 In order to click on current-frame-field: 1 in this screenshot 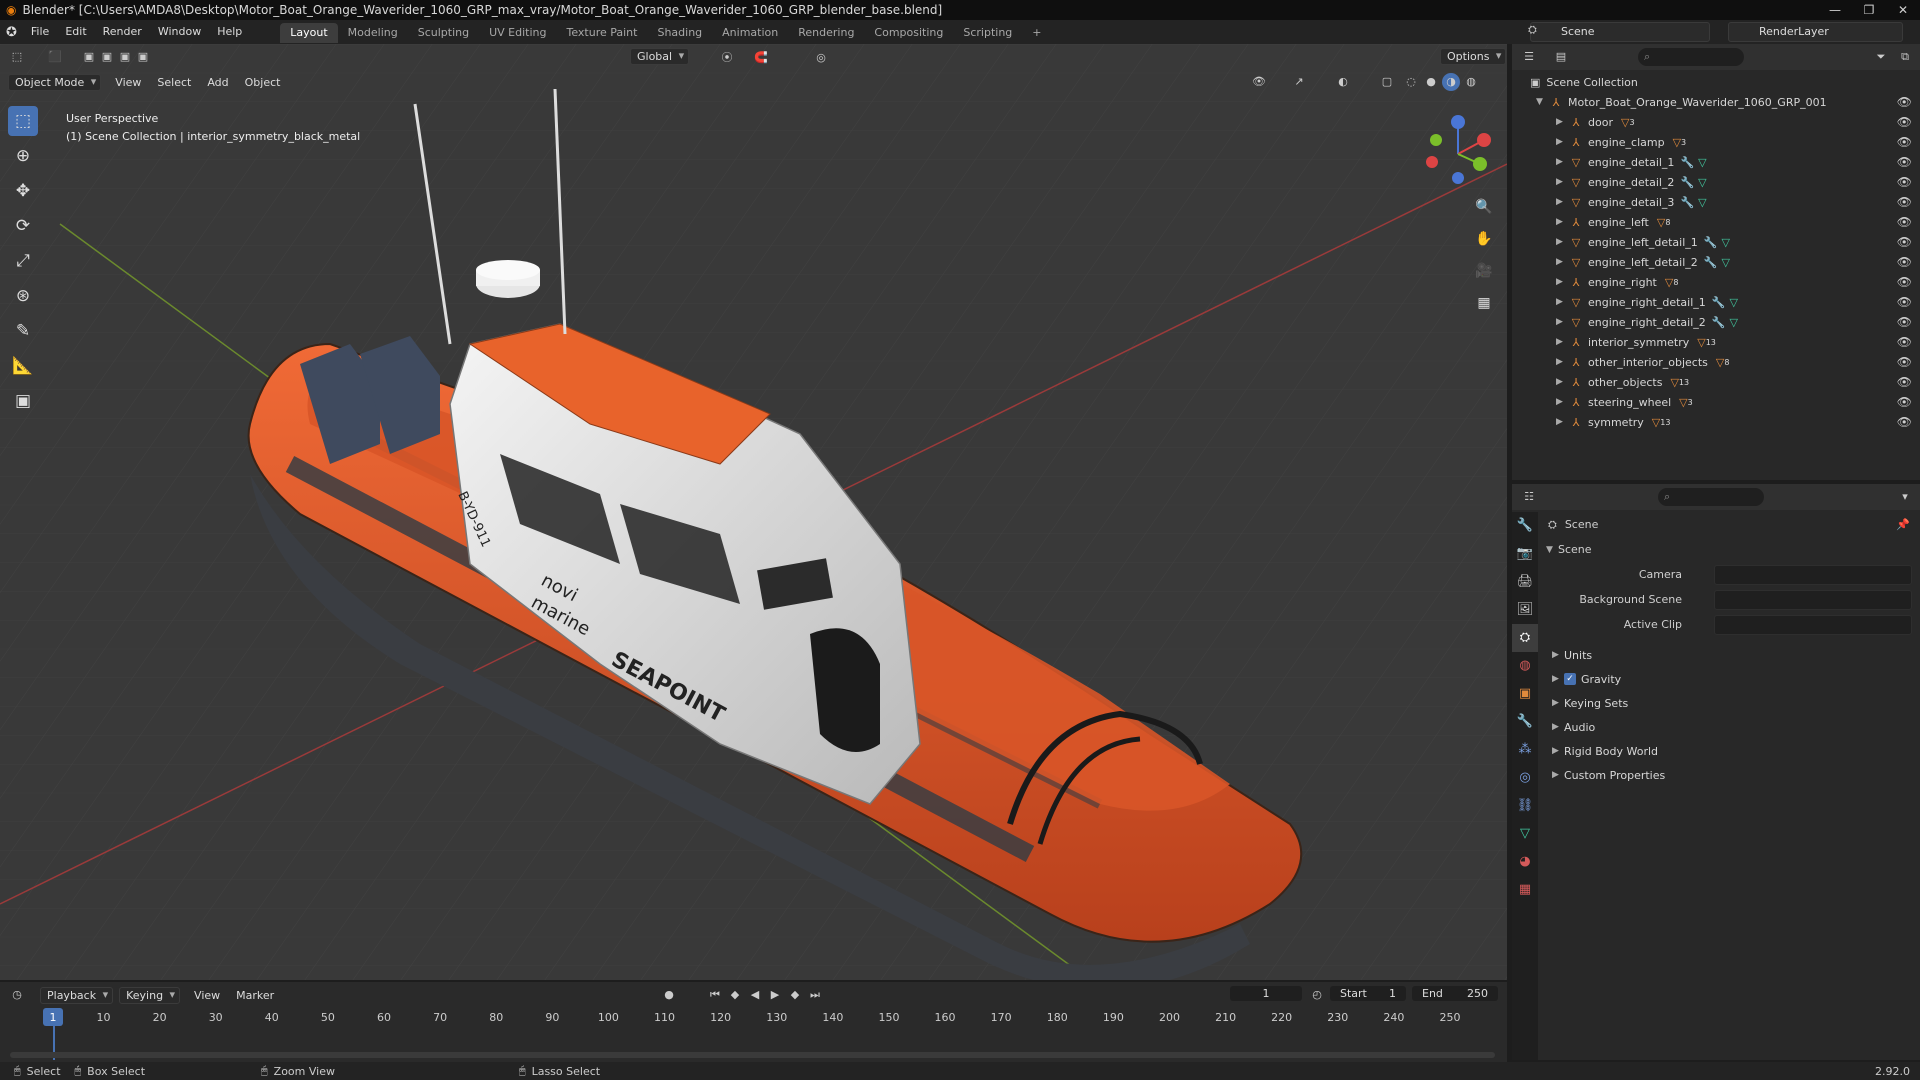, I will do `click(1266, 993)`.